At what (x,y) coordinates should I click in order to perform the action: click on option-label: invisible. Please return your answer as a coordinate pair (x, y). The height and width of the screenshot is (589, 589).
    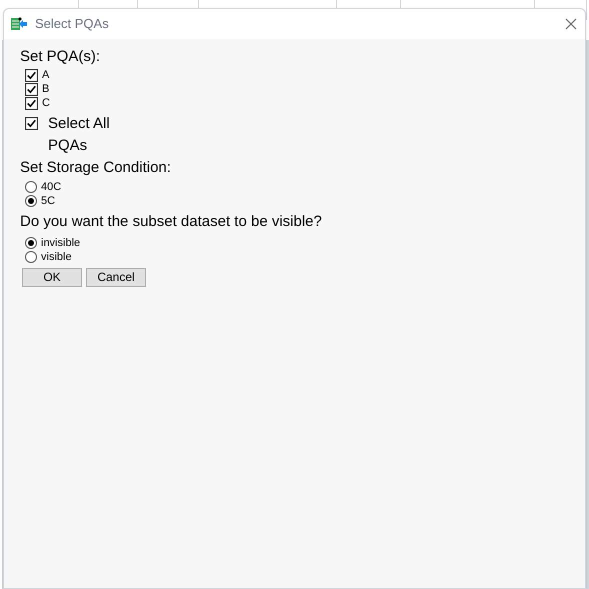
    Looking at the image, I should click on (60, 243).